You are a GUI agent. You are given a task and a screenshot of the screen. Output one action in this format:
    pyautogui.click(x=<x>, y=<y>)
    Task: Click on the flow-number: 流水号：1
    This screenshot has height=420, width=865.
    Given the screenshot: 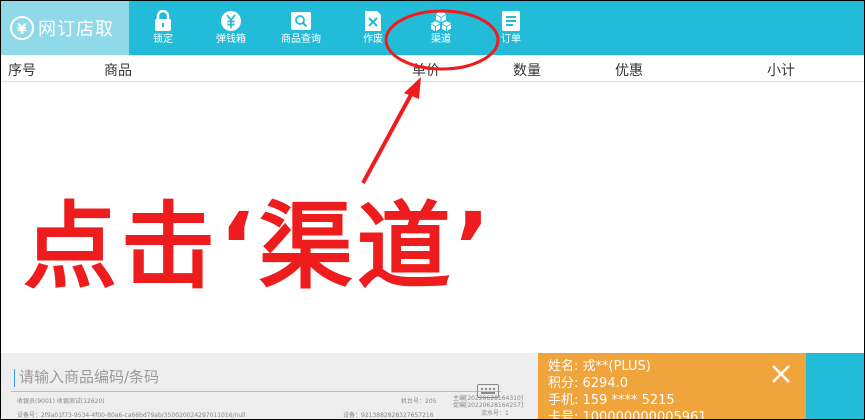 What is the action you would take?
    pyautogui.click(x=495, y=413)
    